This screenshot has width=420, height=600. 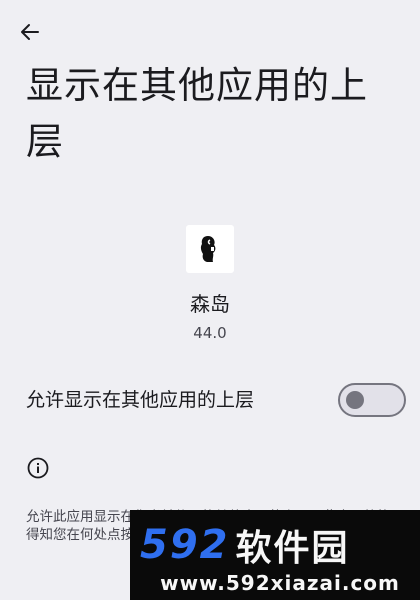 I want to click on site-watermark: 592 软件园 www.592xiazai.com, so click(x=275, y=555).